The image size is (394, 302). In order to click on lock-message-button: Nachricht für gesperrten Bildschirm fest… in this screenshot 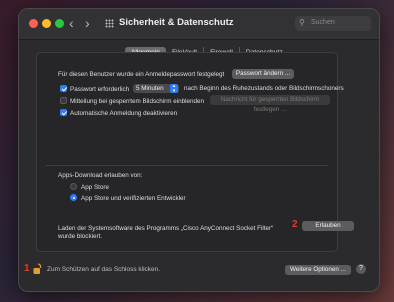, I will do `click(270, 104)`.